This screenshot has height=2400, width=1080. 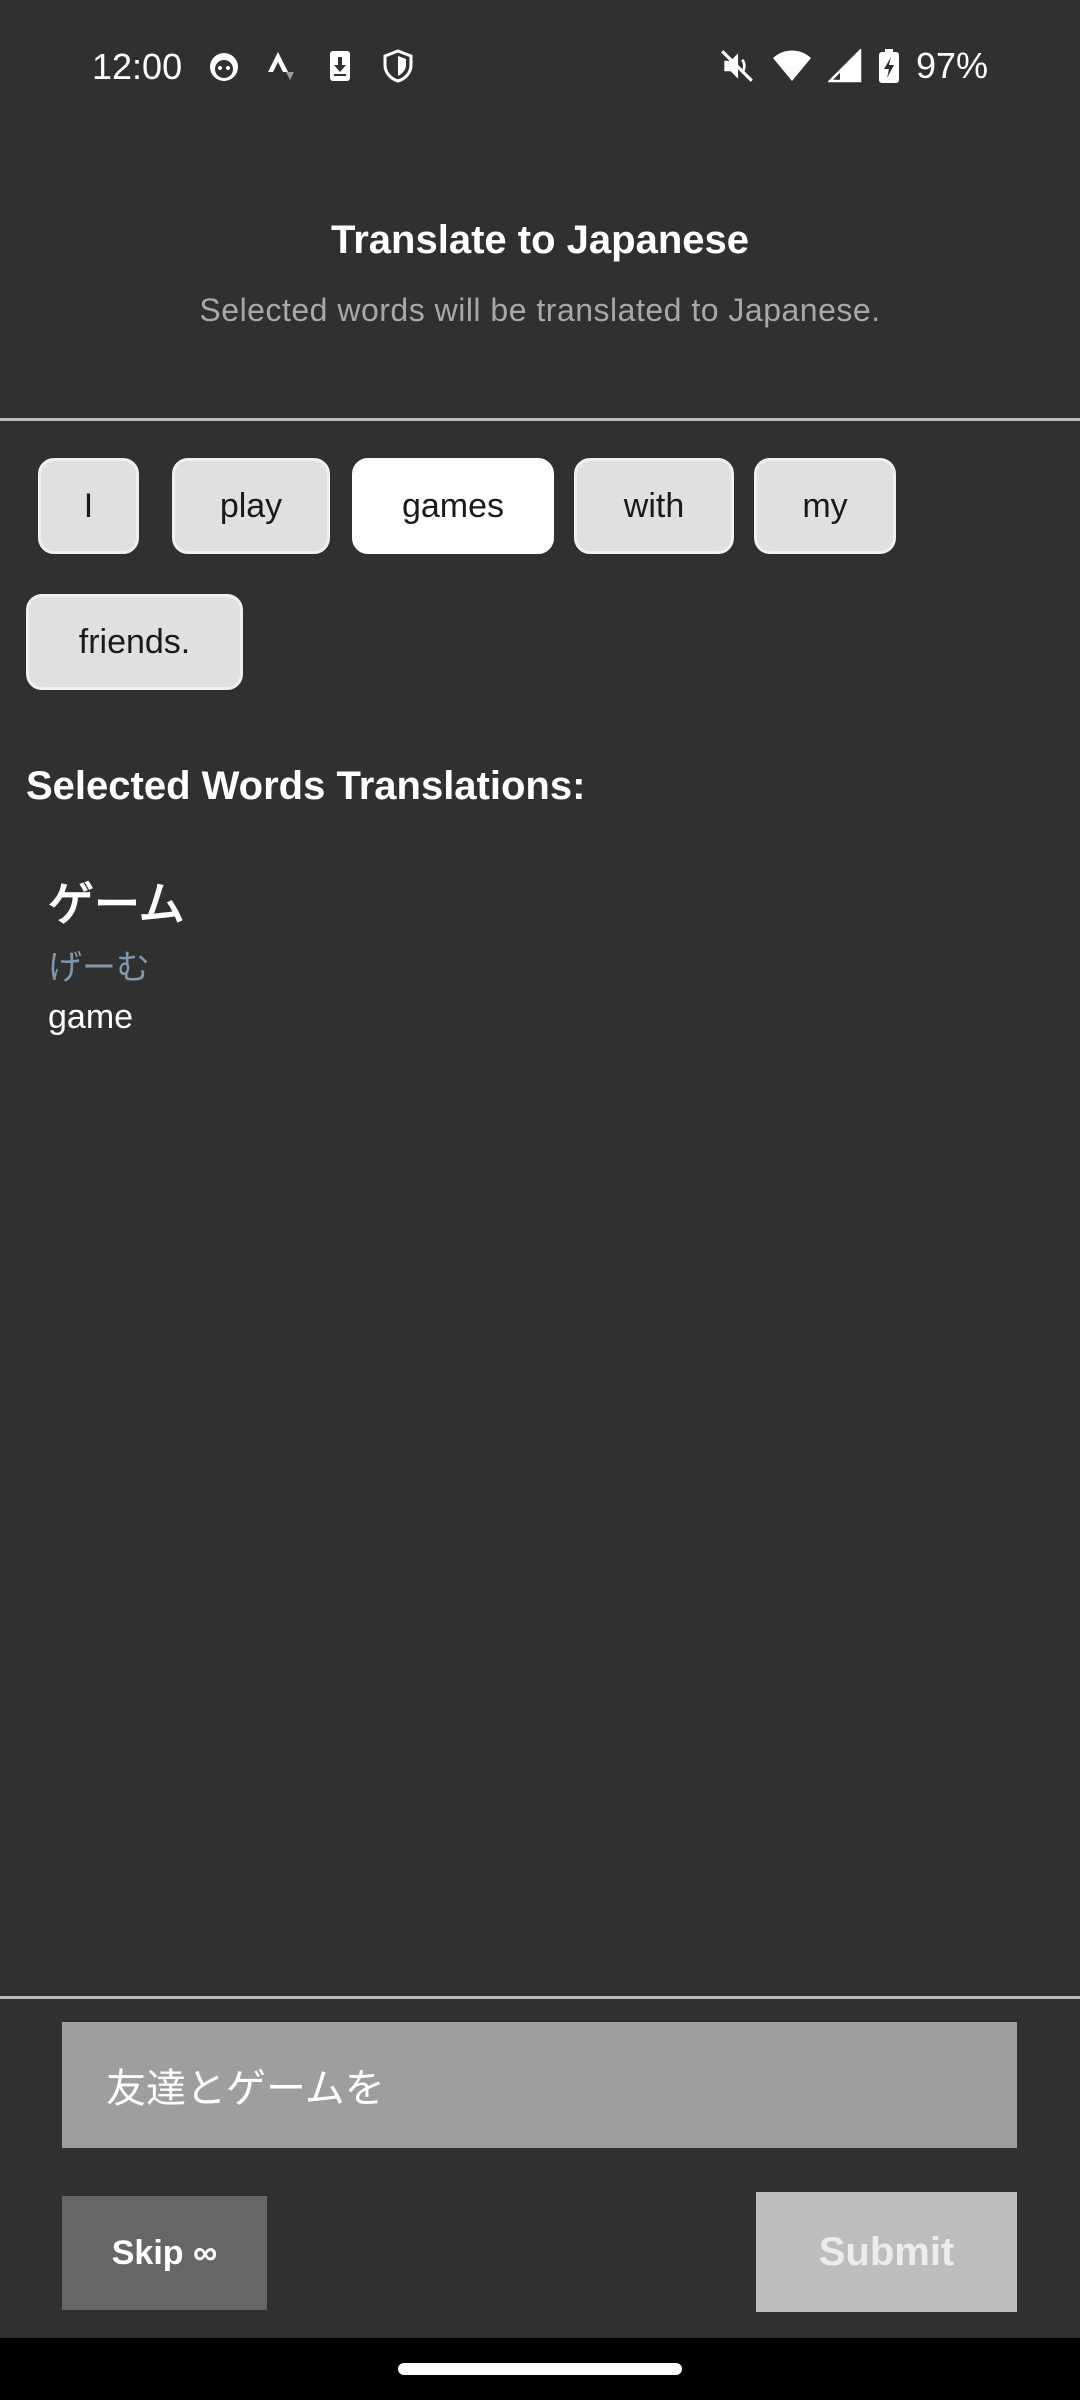 I want to click on wifi-icon, so click(x=791, y=65).